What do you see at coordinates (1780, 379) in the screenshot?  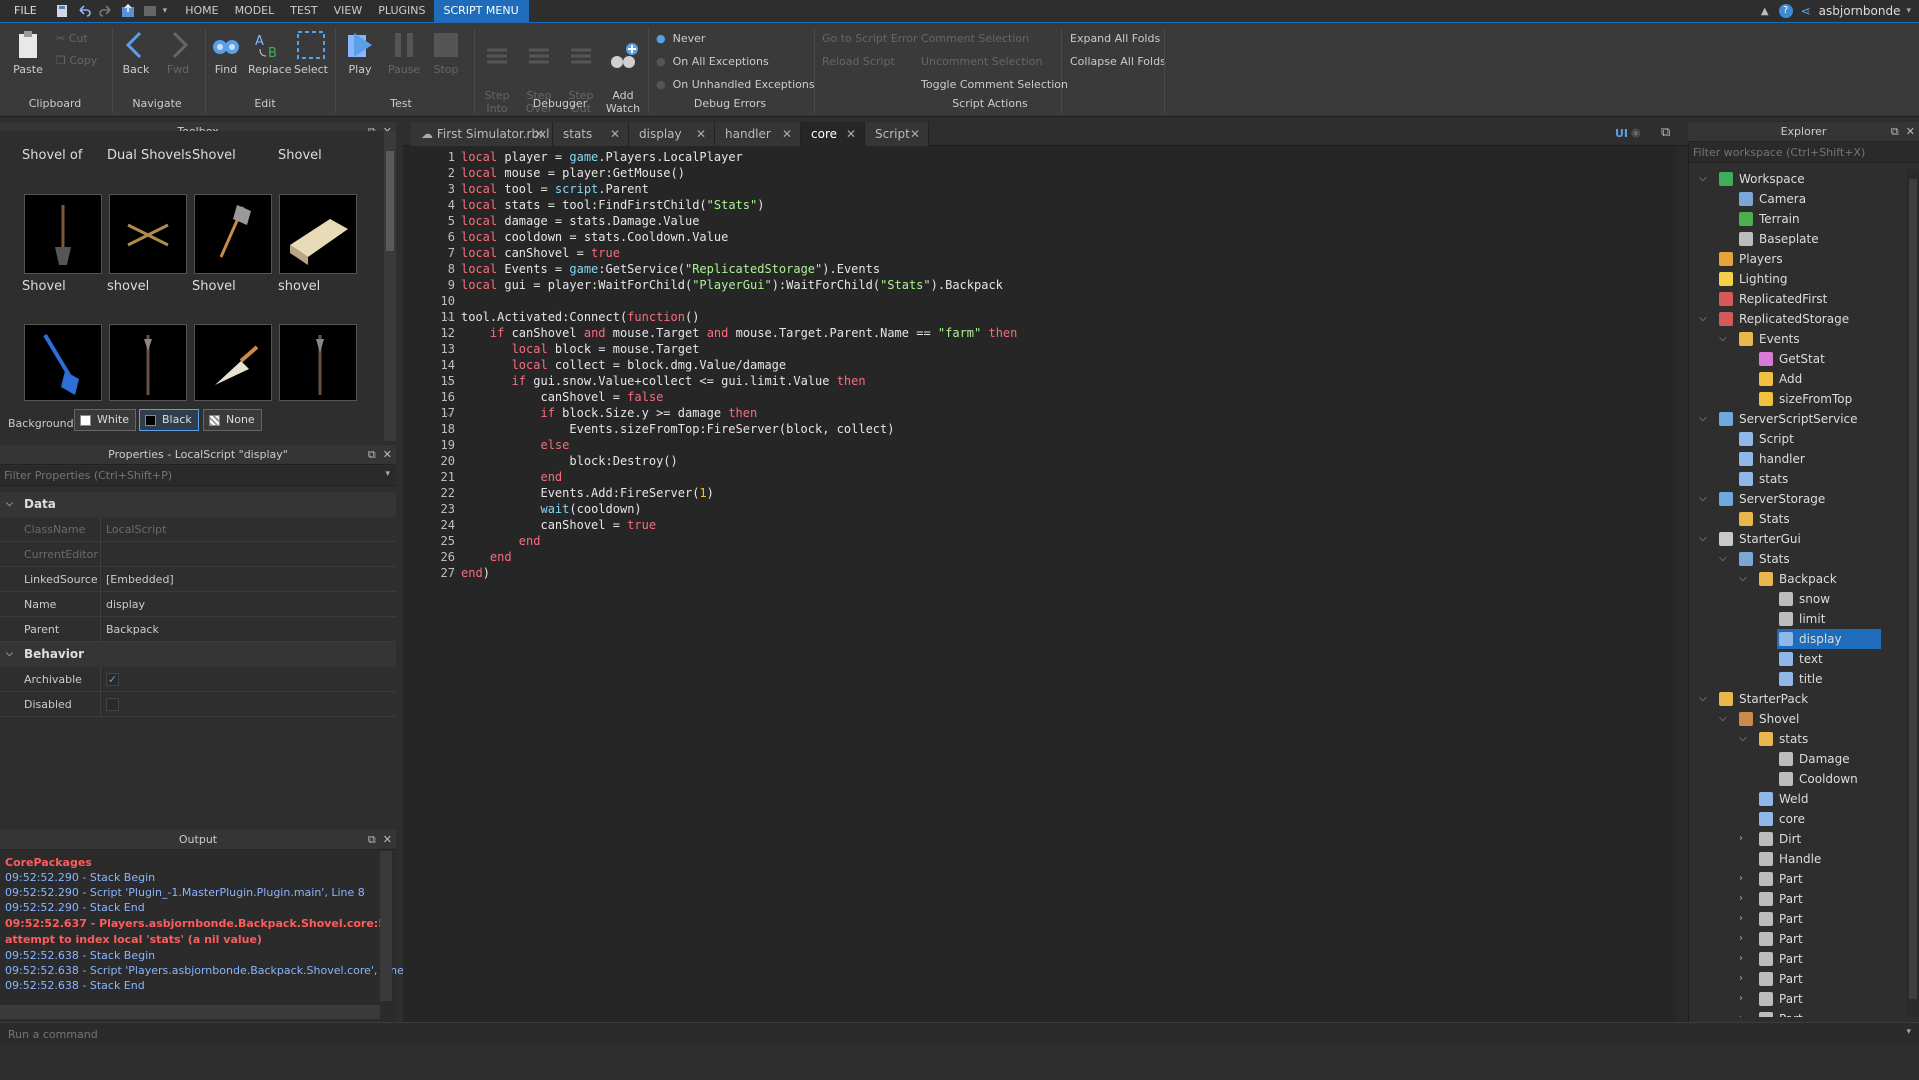 I see `explorer-item: Add` at bounding box center [1780, 379].